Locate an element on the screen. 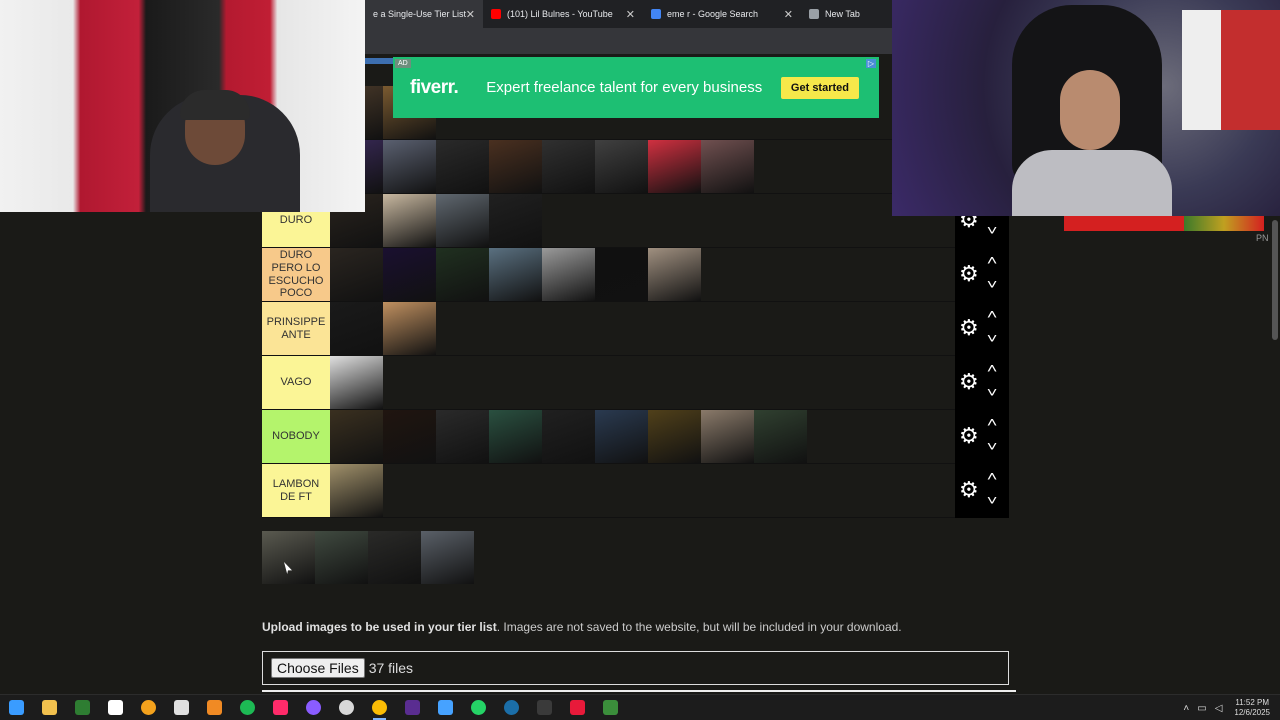 The height and width of the screenshot is (720, 1280). ad-get-started-button: Get started is located at coordinates (819, 87).